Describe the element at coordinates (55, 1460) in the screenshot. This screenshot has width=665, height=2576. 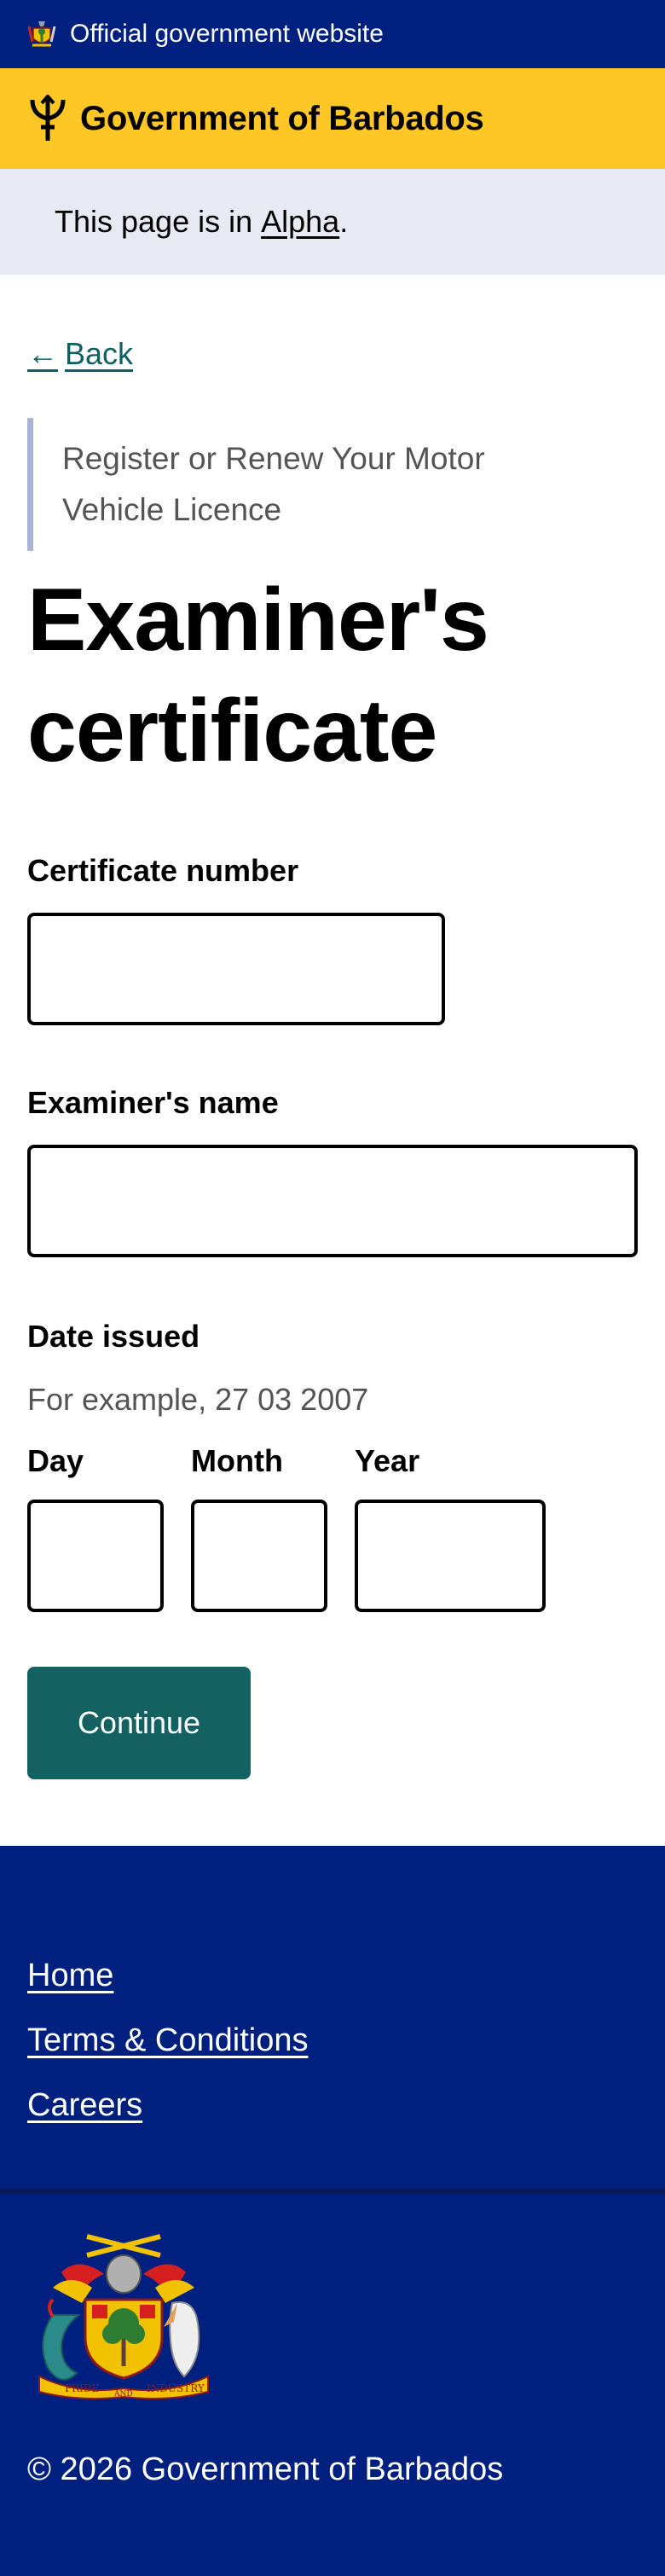
I see `day-label: Day` at that location.